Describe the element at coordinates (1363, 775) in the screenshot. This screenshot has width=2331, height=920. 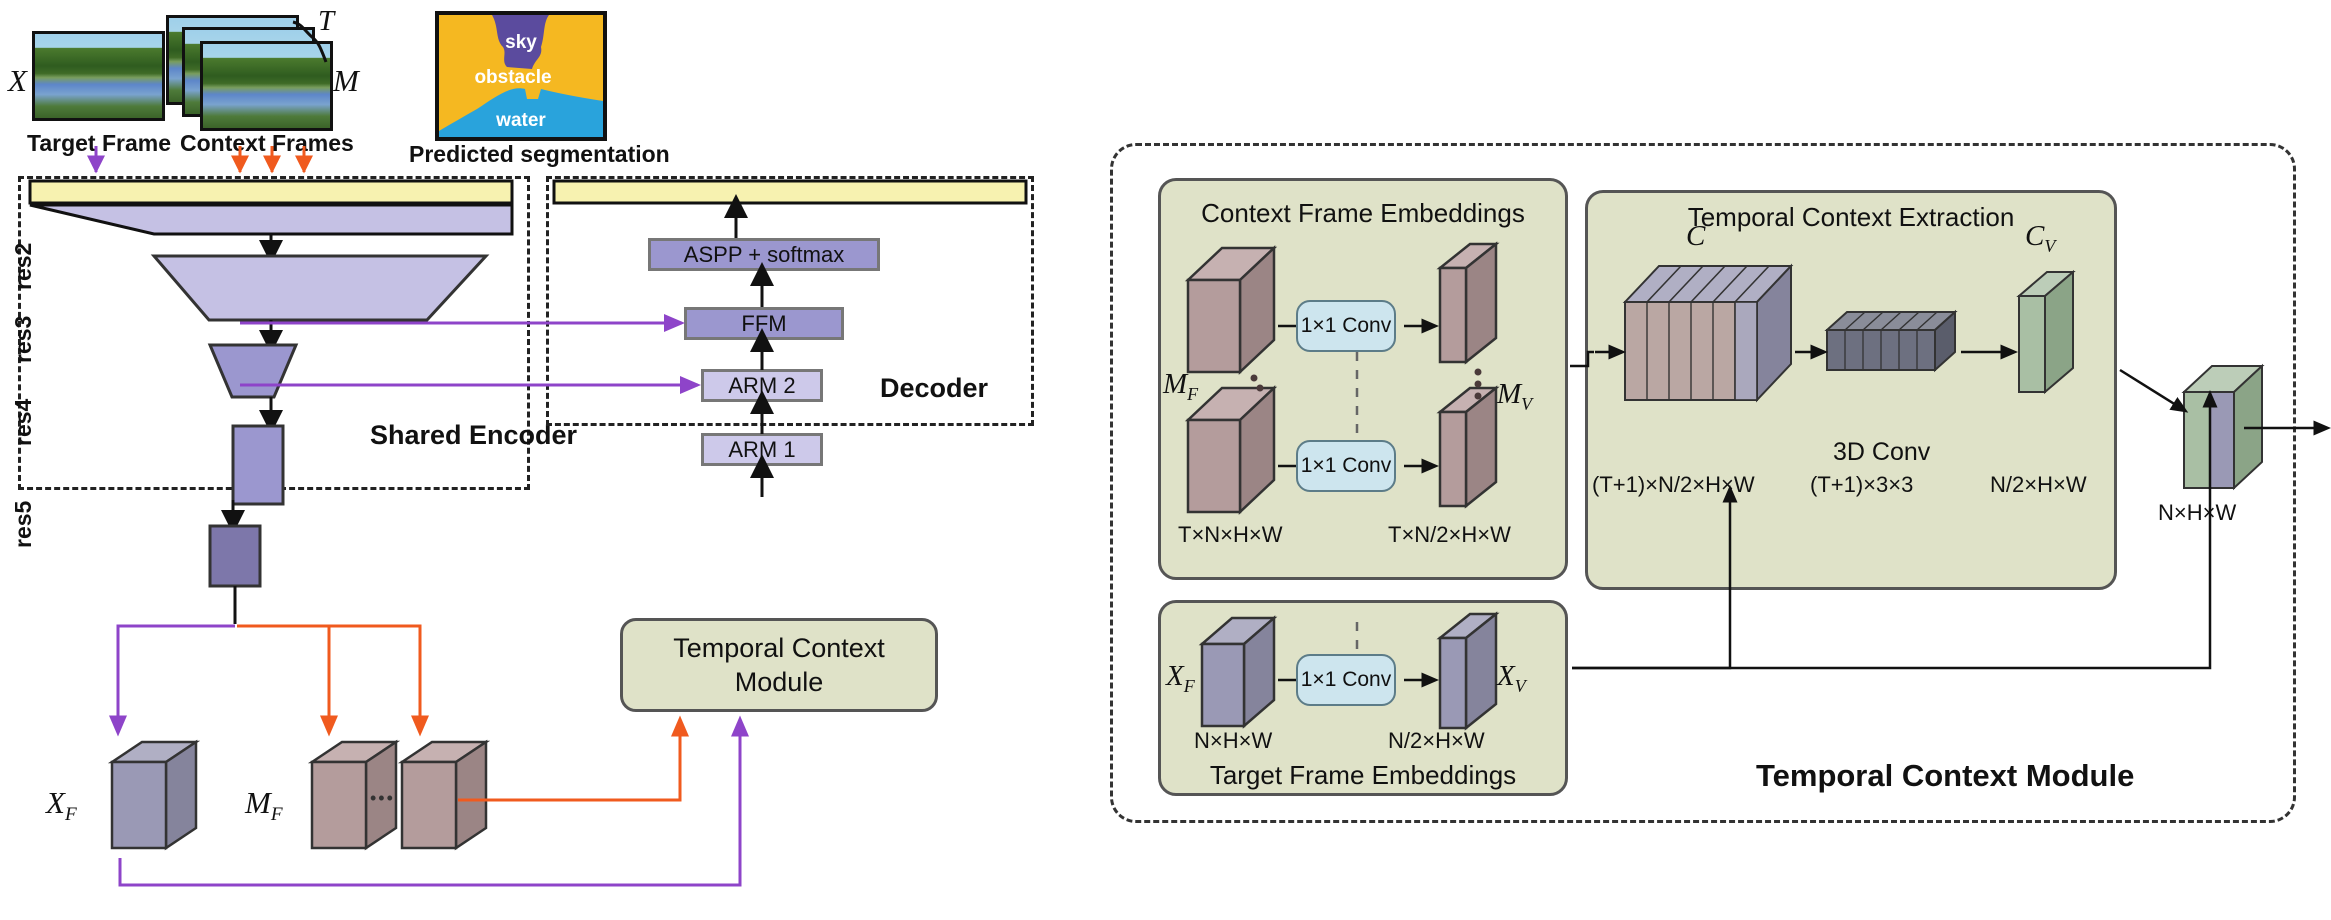
I see `target-frame-embeddings-title: Target Frame Embeddings` at that location.